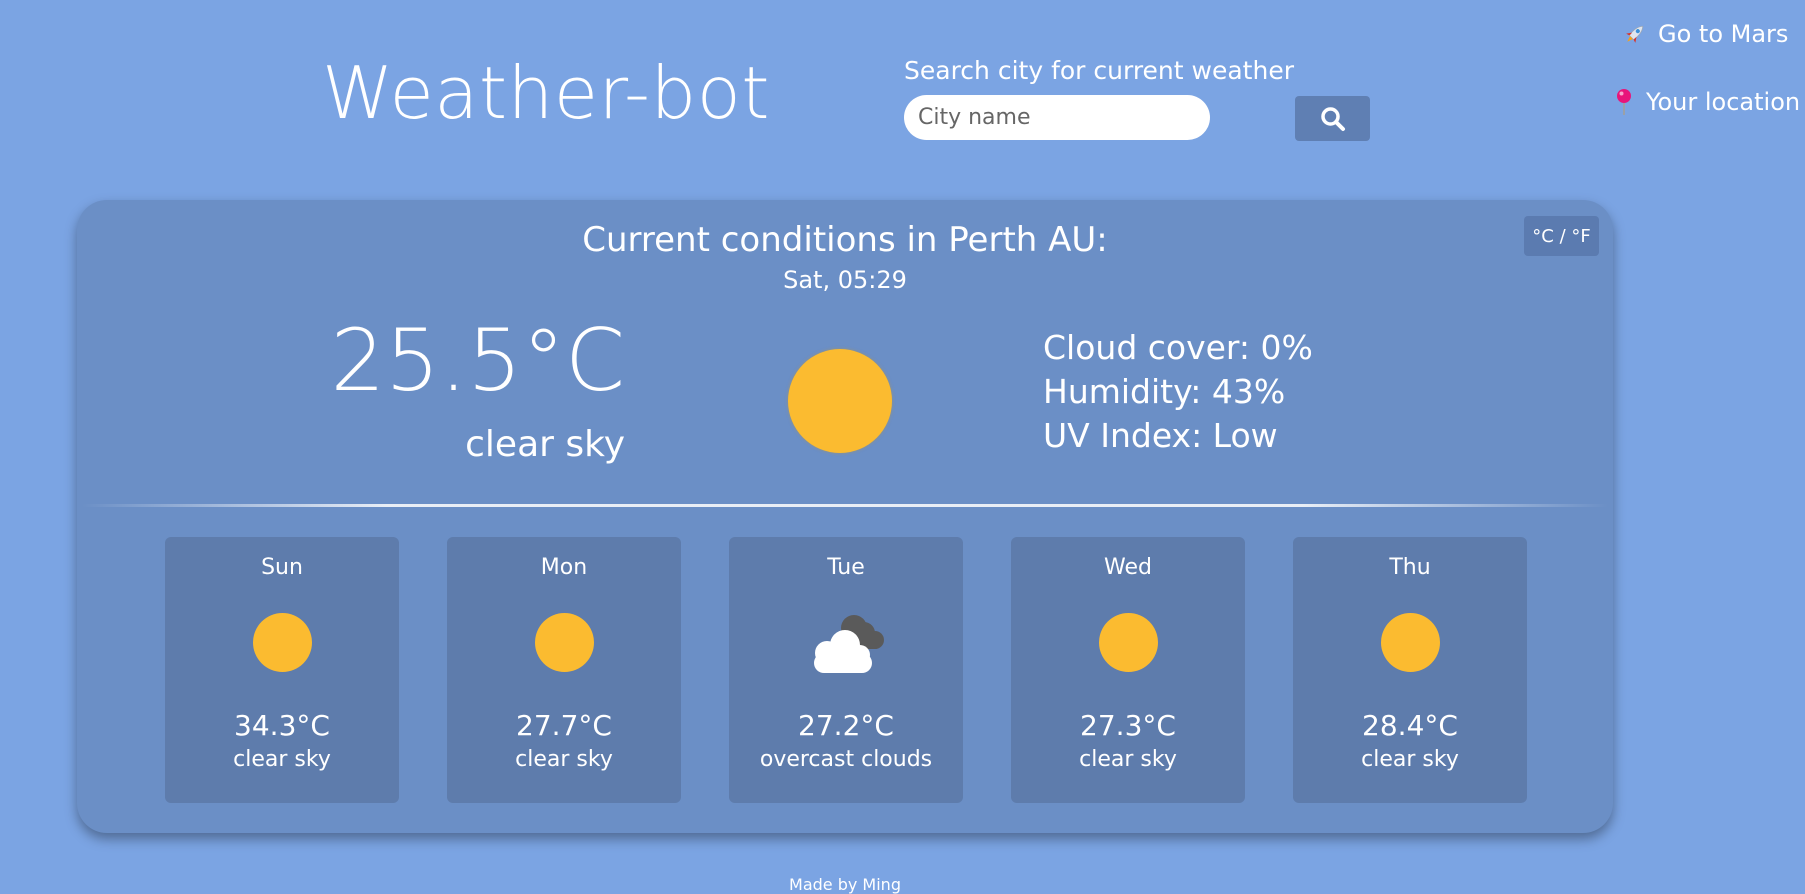 The height and width of the screenshot is (894, 1805). Describe the element at coordinates (1164, 391) in the screenshot. I see `humidity: Humidity: 43%` at that location.